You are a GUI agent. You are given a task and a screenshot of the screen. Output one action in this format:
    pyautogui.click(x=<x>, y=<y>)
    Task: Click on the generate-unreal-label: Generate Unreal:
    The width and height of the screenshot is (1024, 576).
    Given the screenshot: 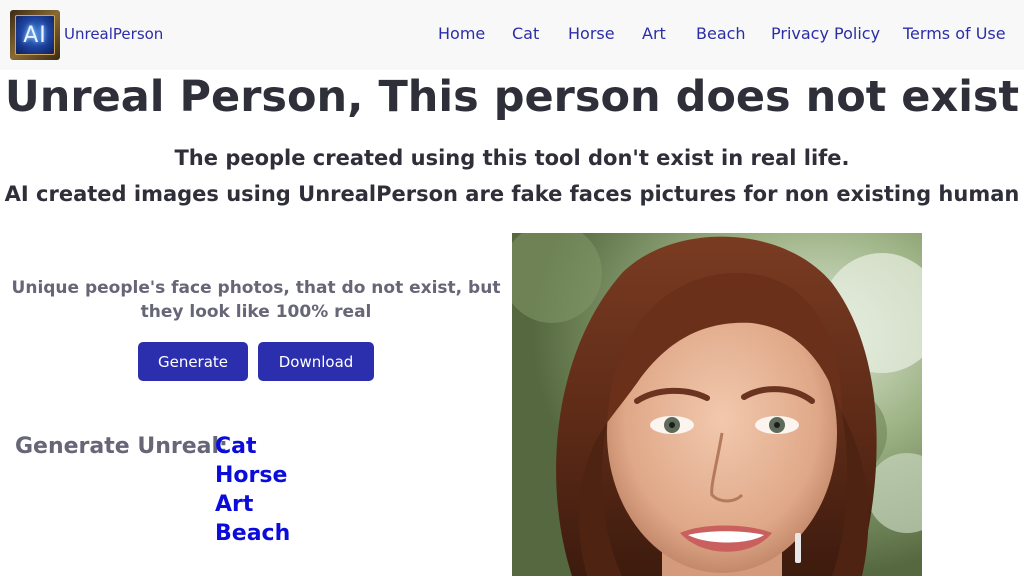 What is the action you would take?
    pyautogui.click(x=121, y=446)
    